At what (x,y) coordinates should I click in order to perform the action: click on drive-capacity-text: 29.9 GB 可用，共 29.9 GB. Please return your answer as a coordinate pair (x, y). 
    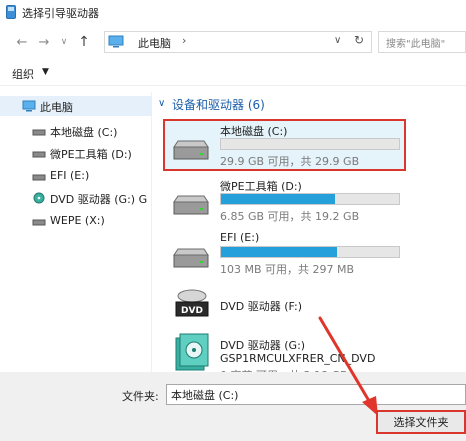
    Looking at the image, I should click on (290, 161).